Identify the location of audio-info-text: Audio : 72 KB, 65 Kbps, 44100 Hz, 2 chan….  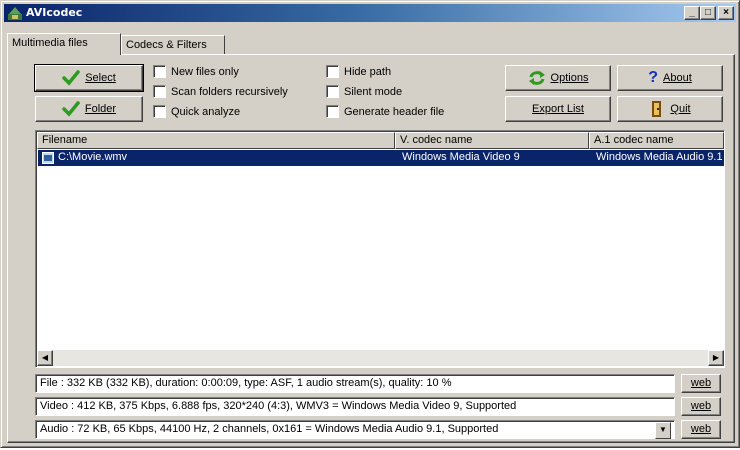
(269, 429).